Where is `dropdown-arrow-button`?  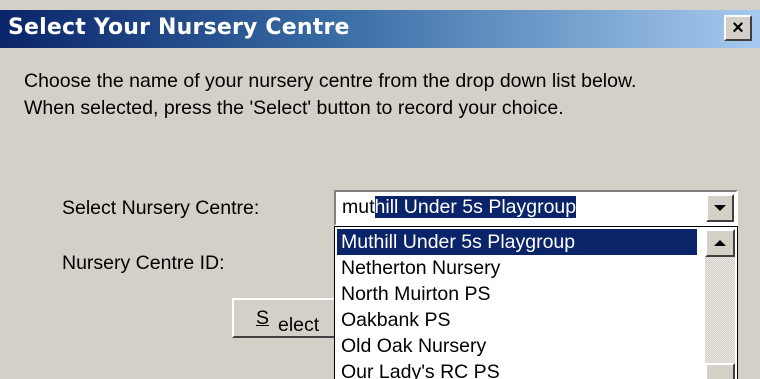
dropdown-arrow-button is located at coordinates (720, 208).